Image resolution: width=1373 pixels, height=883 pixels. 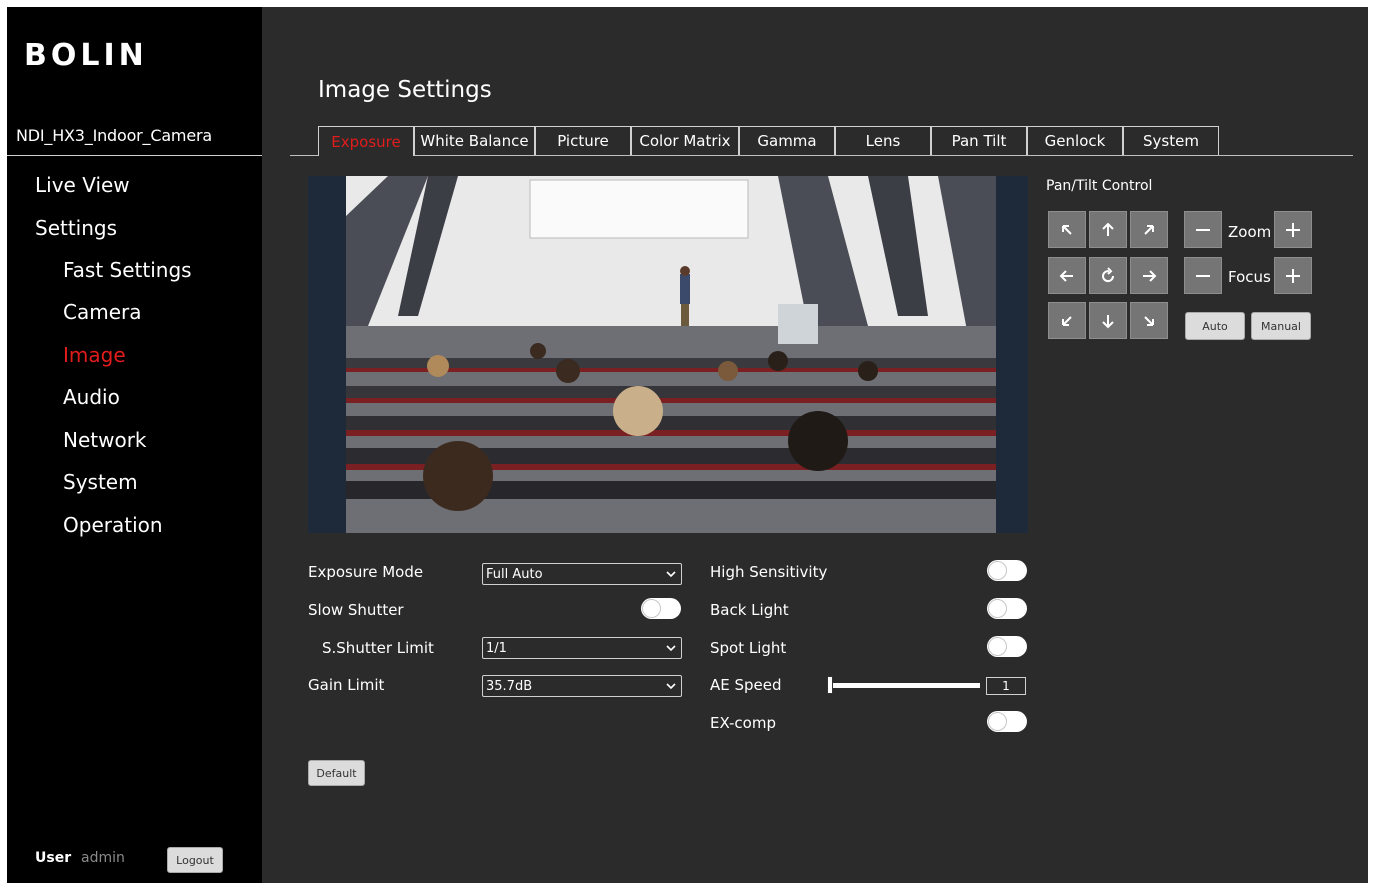 What do you see at coordinates (743, 723) in the screenshot?
I see `ex-comp-label: EX-comp` at bounding box center [743, 723].